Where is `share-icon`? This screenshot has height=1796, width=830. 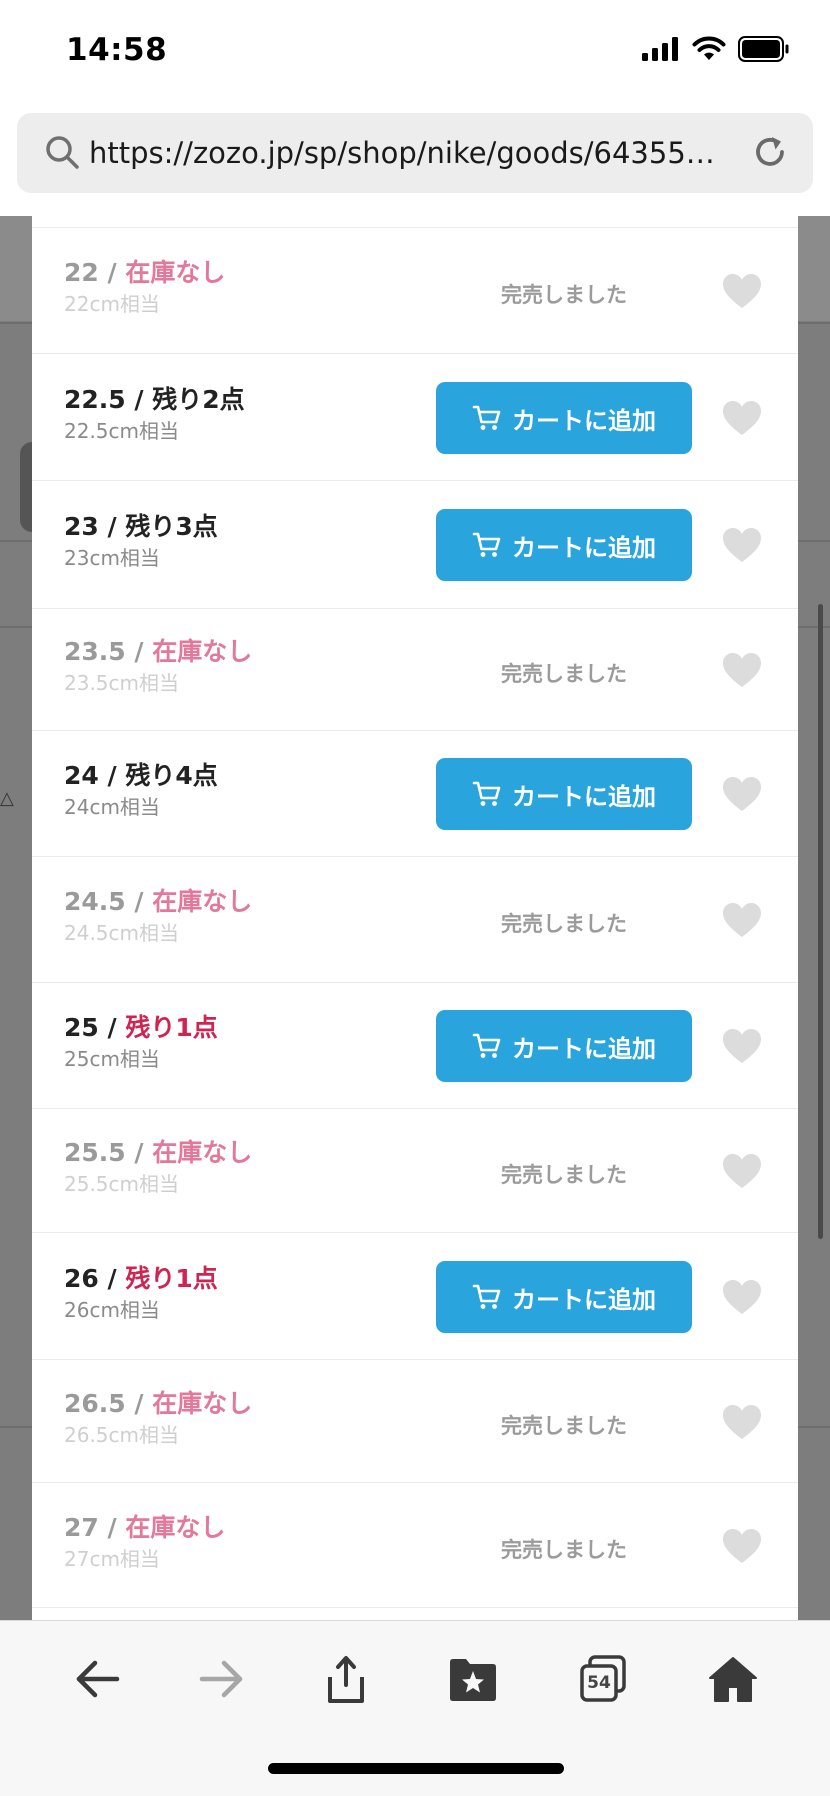 share-icon is located at coordinates (346, 1679).